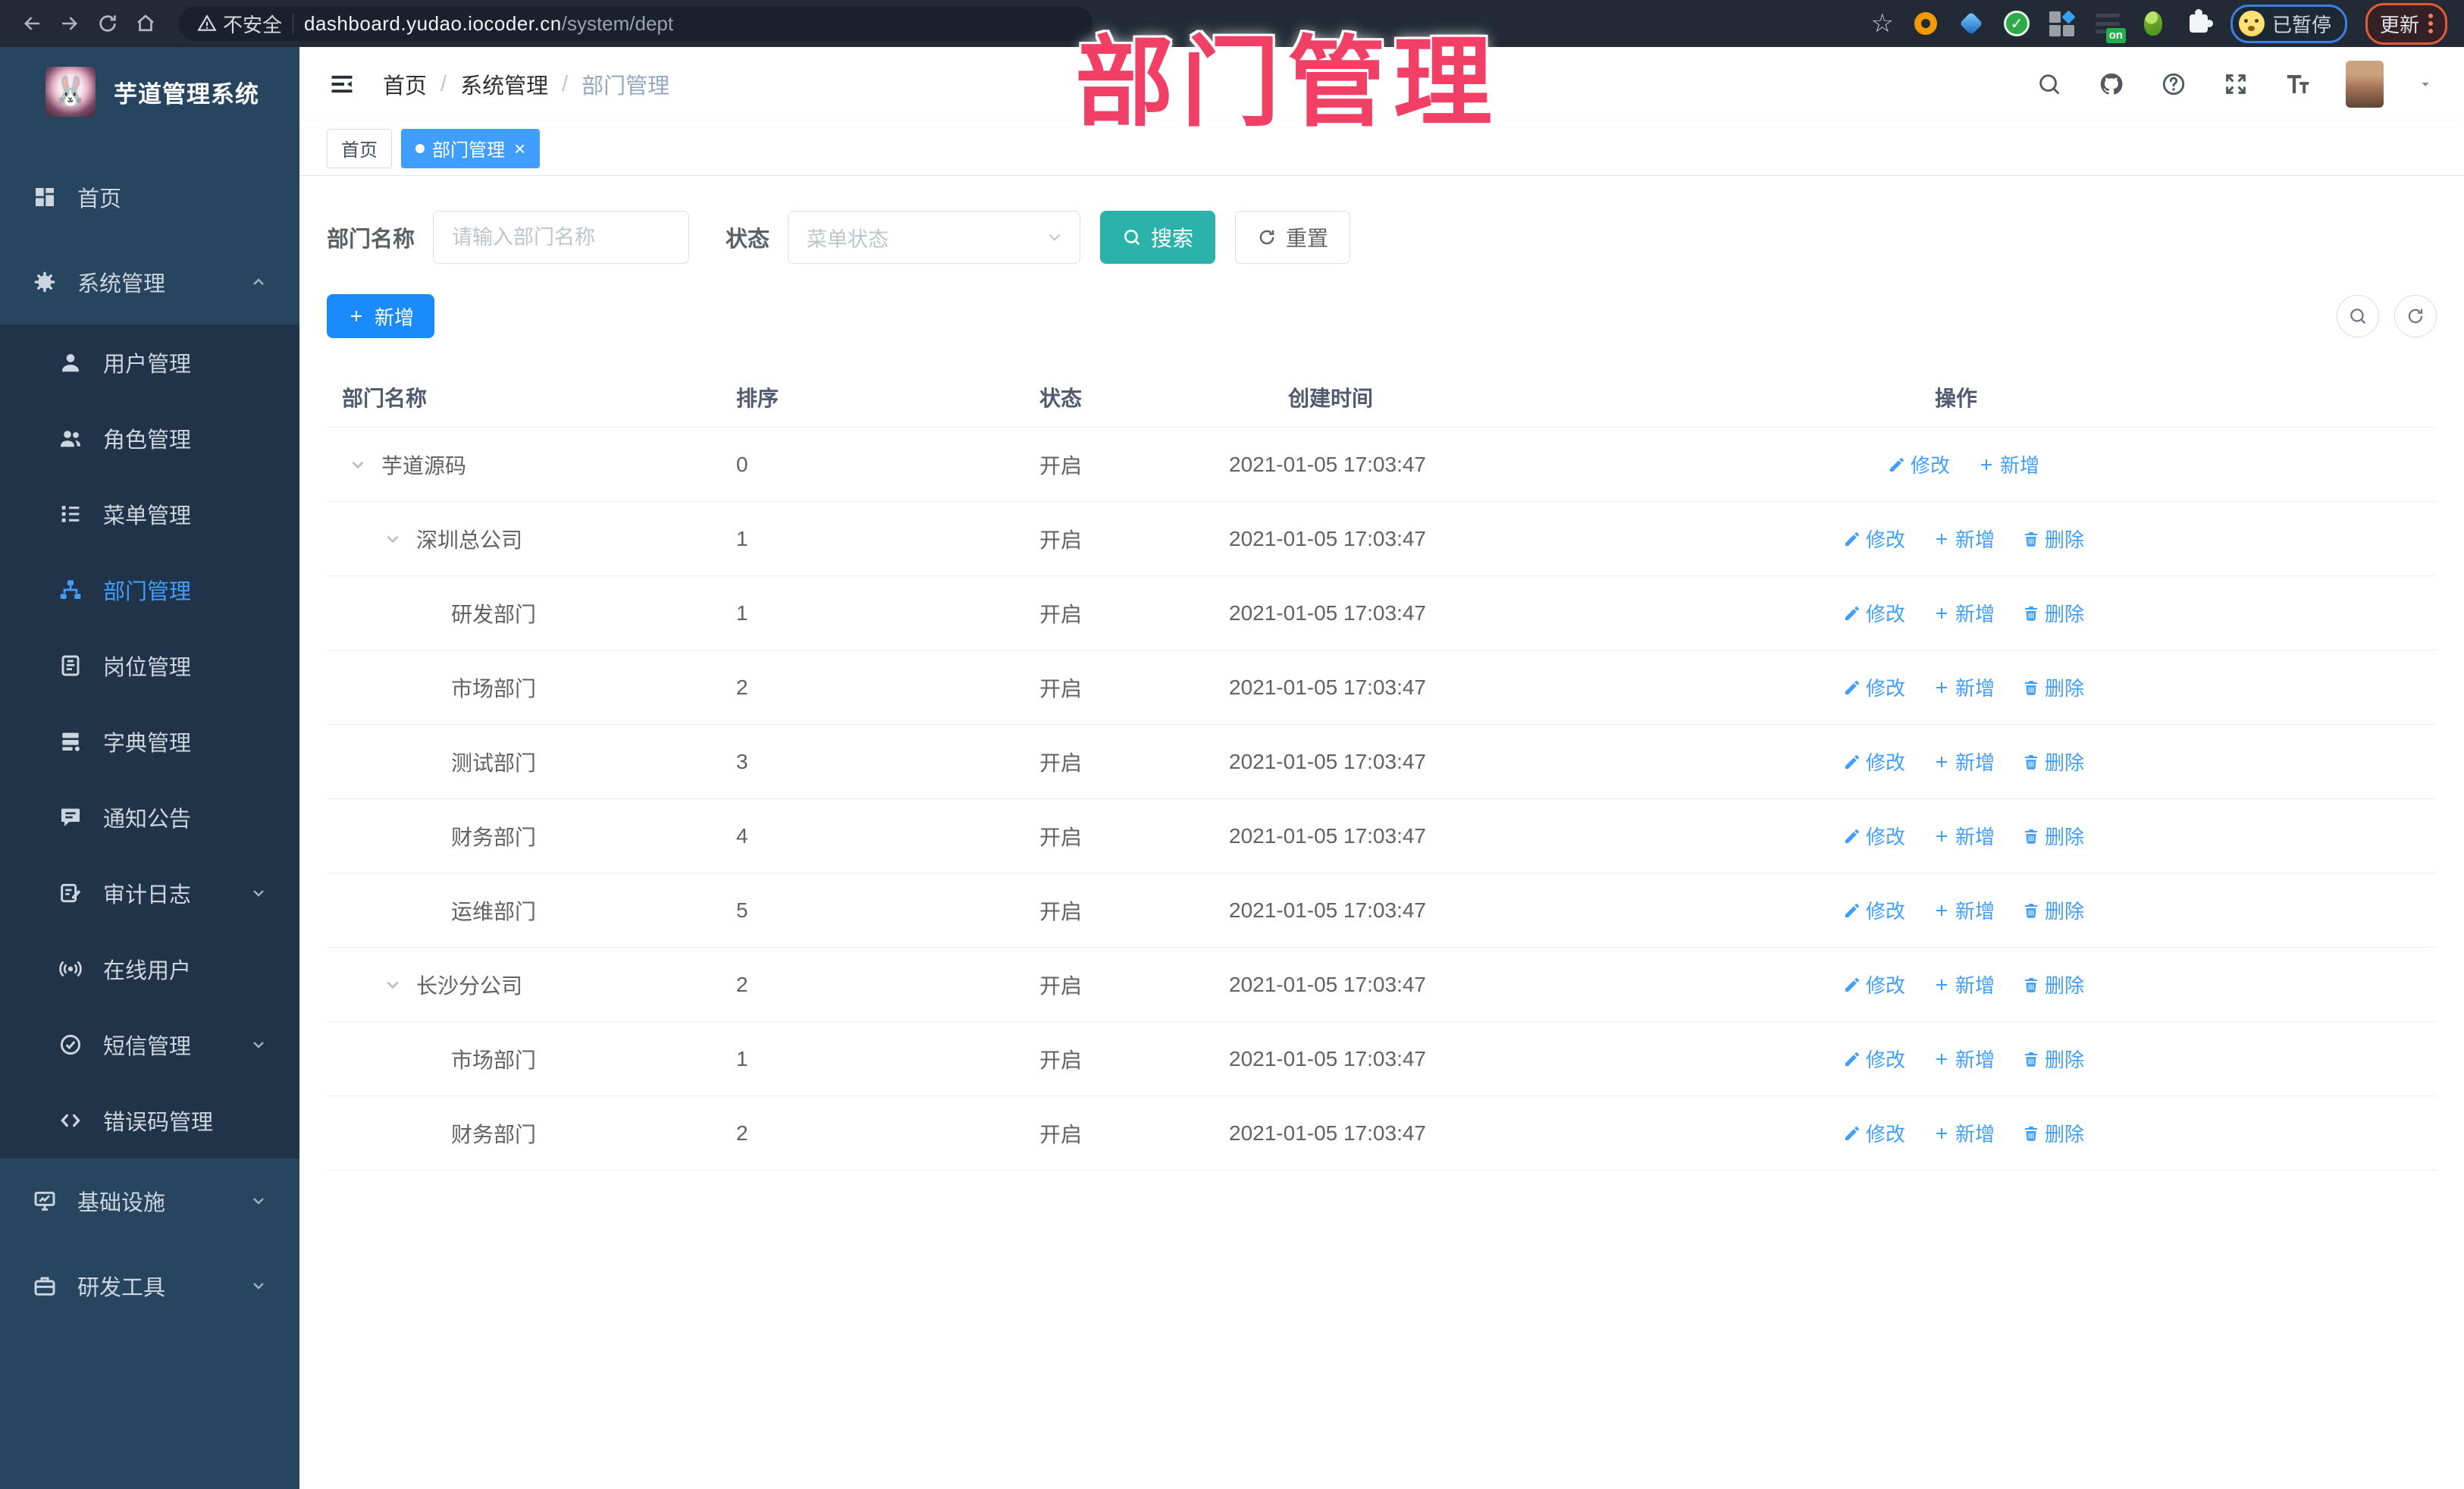 This screenshot has height=1489, width=2464. What do you see at coordinates (2153, 23) in the screenshot?
I see `green-figure-icon` at bounding box center [2153, 23].